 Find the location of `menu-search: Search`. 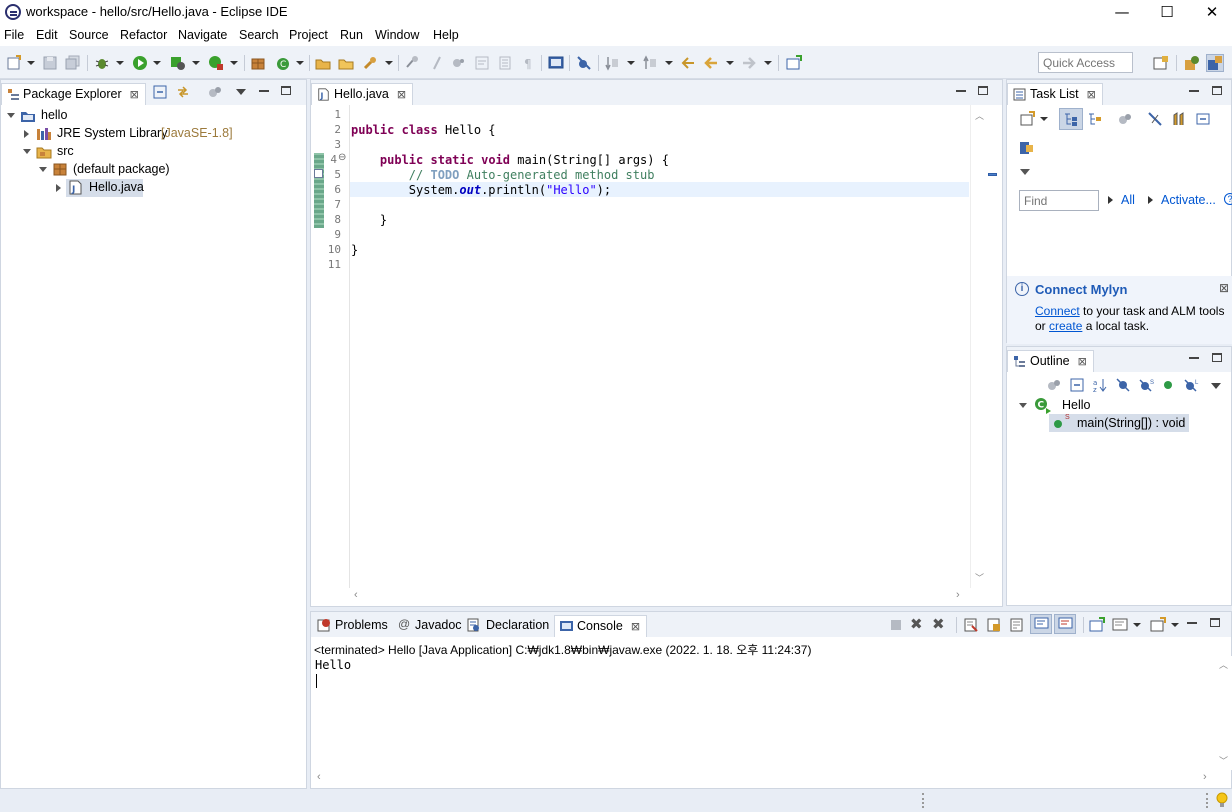

menu-search: Search is located at coordinates (259, 35).